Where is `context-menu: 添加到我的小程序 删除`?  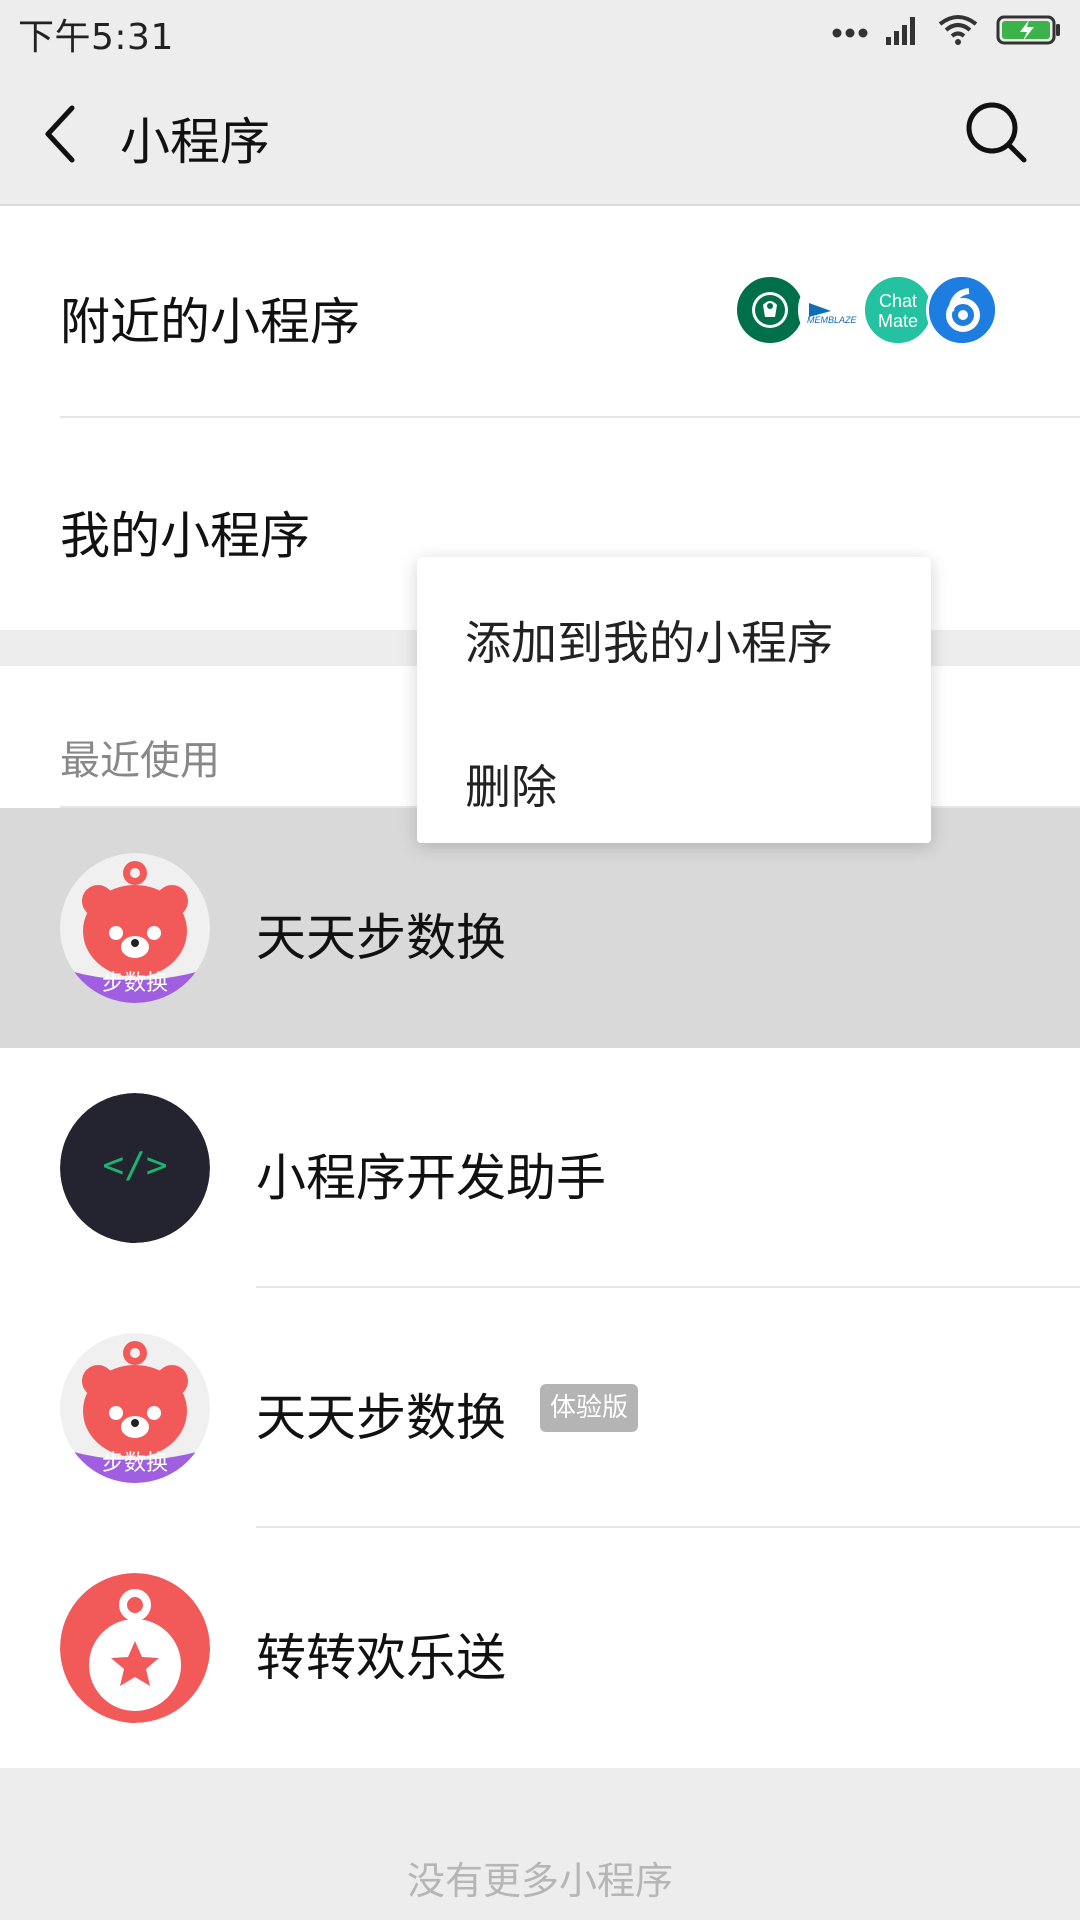
context-menu: 添加到我的小程序 删除 is located at coordinates (674, 700).